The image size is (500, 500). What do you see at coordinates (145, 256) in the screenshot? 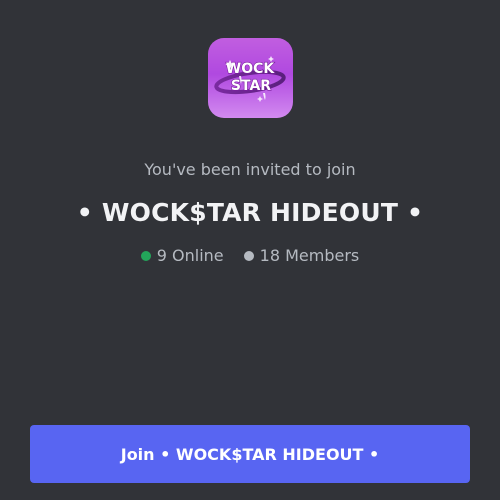
I see `online-status-dot` at bounding box center [145, 256].